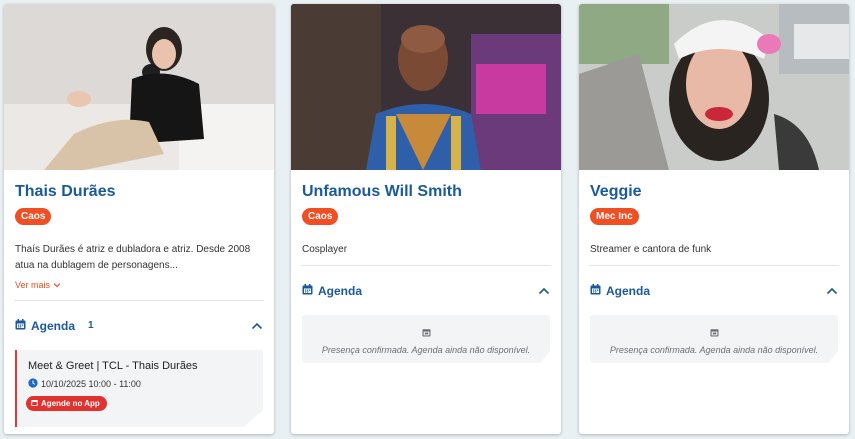  I want to click on artist-name: Unfamous Will Smith, so click(382, 191).